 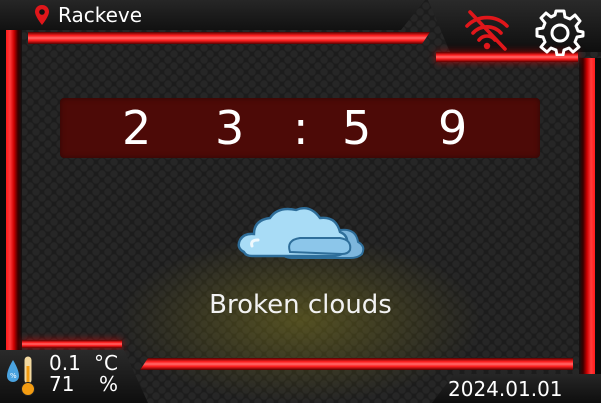 I want to click on weather-description: Broken clouds, so click(x=300, y=305).